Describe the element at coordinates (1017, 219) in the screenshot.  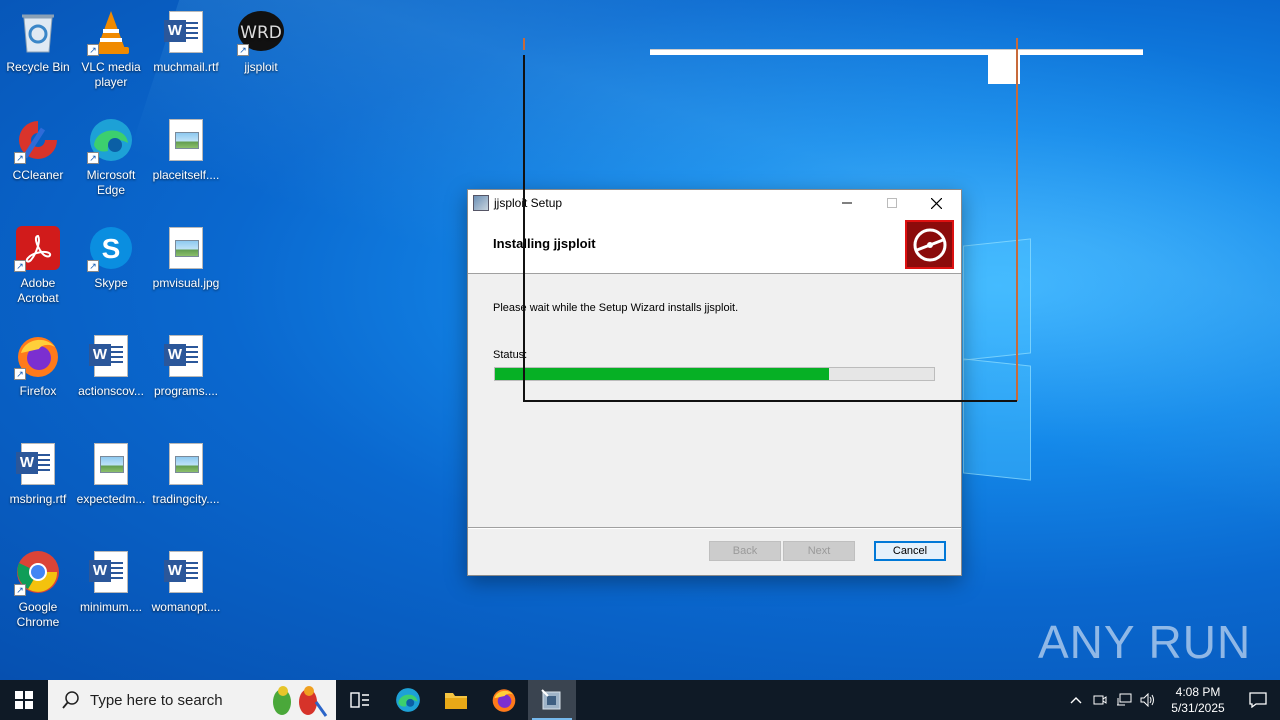
I see `artifact-line-right` at that location.